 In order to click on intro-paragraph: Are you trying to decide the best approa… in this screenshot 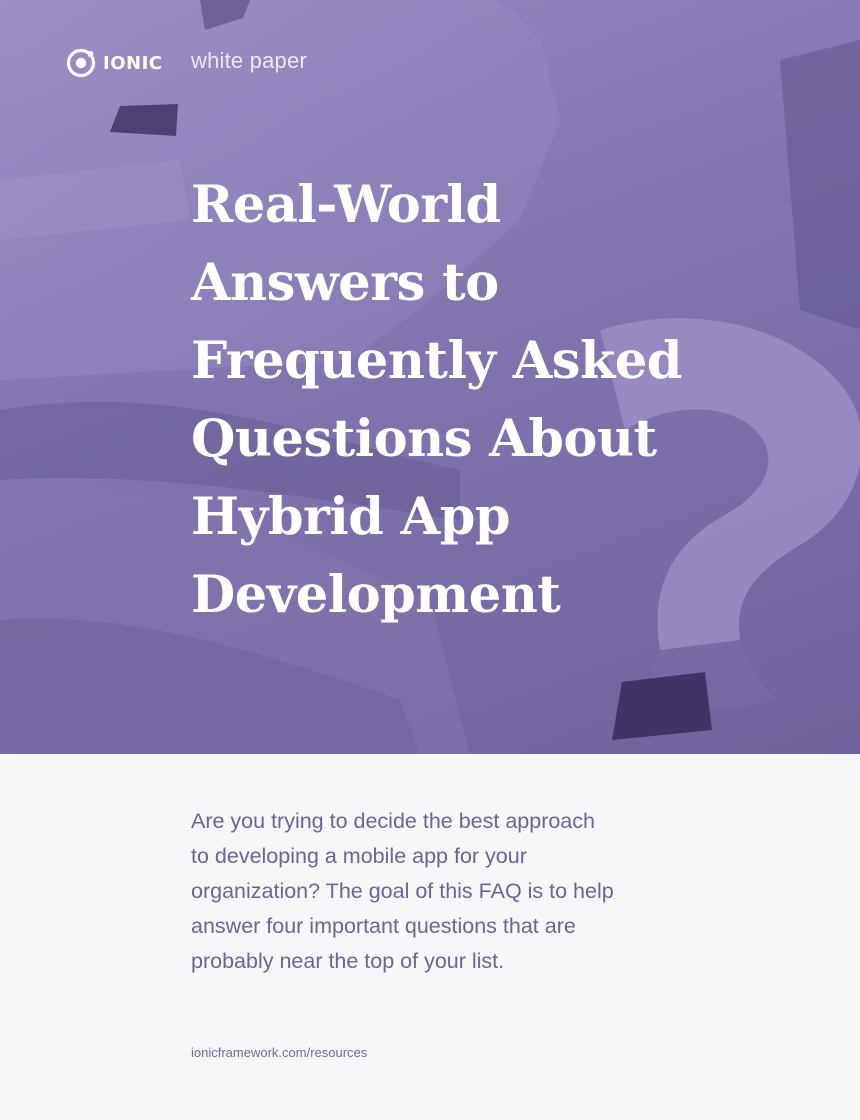, I will do `click(471, 891)`.